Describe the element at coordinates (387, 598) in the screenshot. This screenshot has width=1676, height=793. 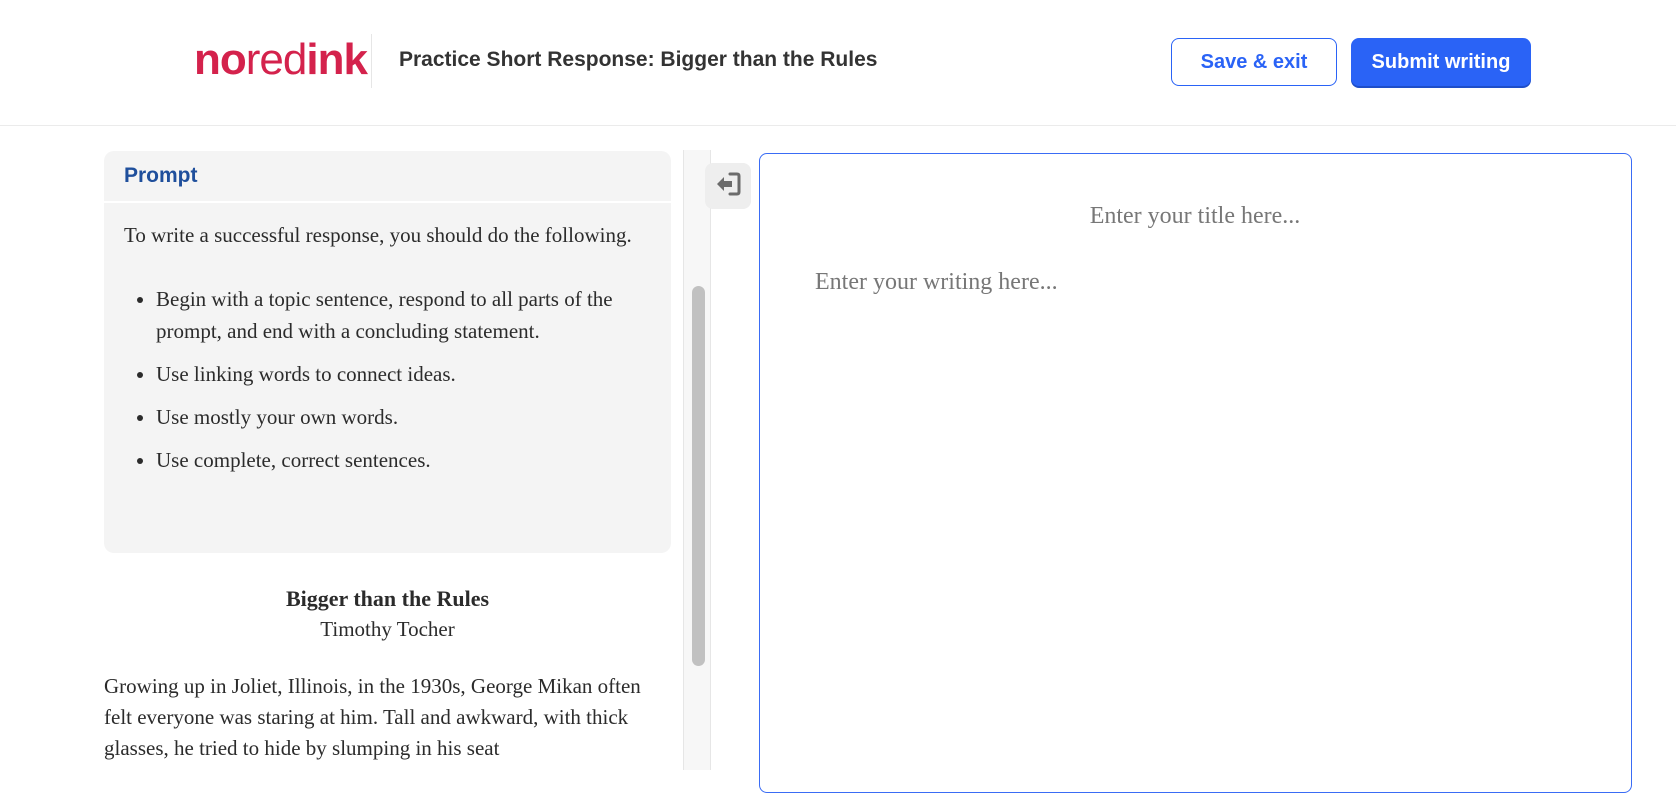
I see `passage-title: Bigger than the Rules` at that location.